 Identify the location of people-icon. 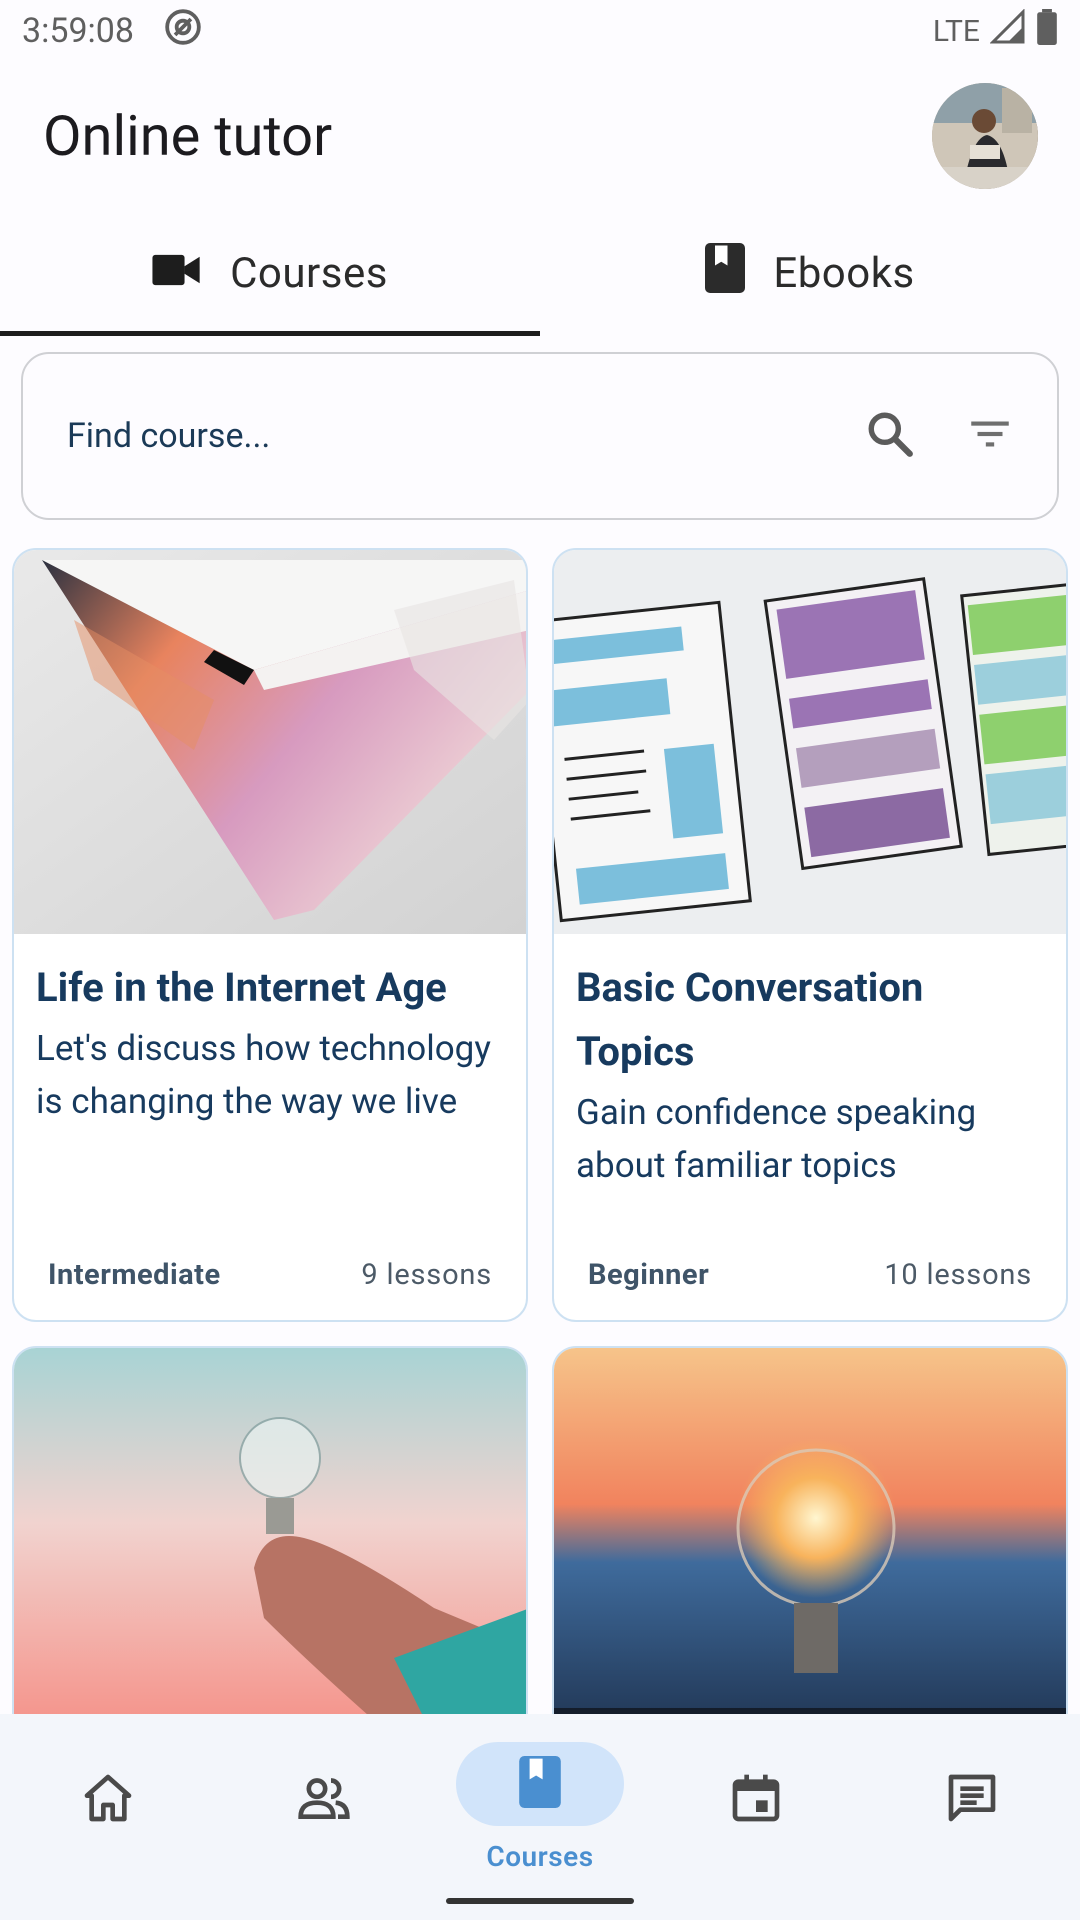
(324, 1800).